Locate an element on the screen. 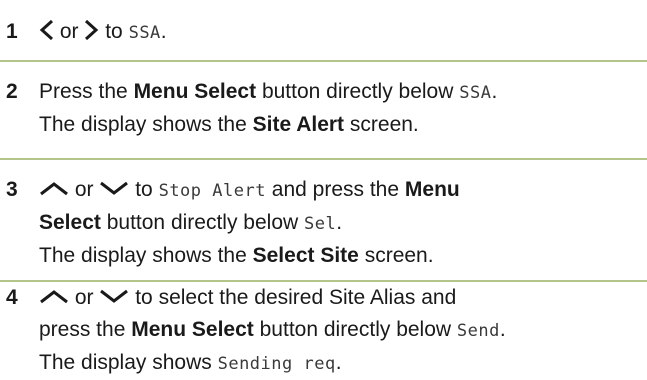 The height and width of the screenshot is (380, 647). to-text: to is located at coordinates (114, 31).